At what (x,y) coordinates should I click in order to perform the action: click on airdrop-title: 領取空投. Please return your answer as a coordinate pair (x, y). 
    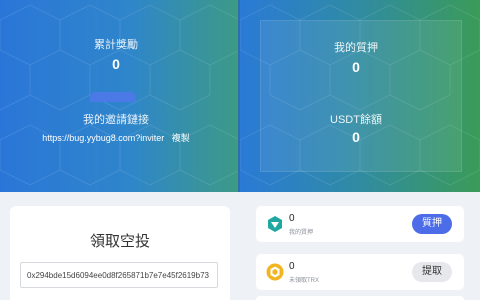
    Looking at the image, I should click on (119, 241).